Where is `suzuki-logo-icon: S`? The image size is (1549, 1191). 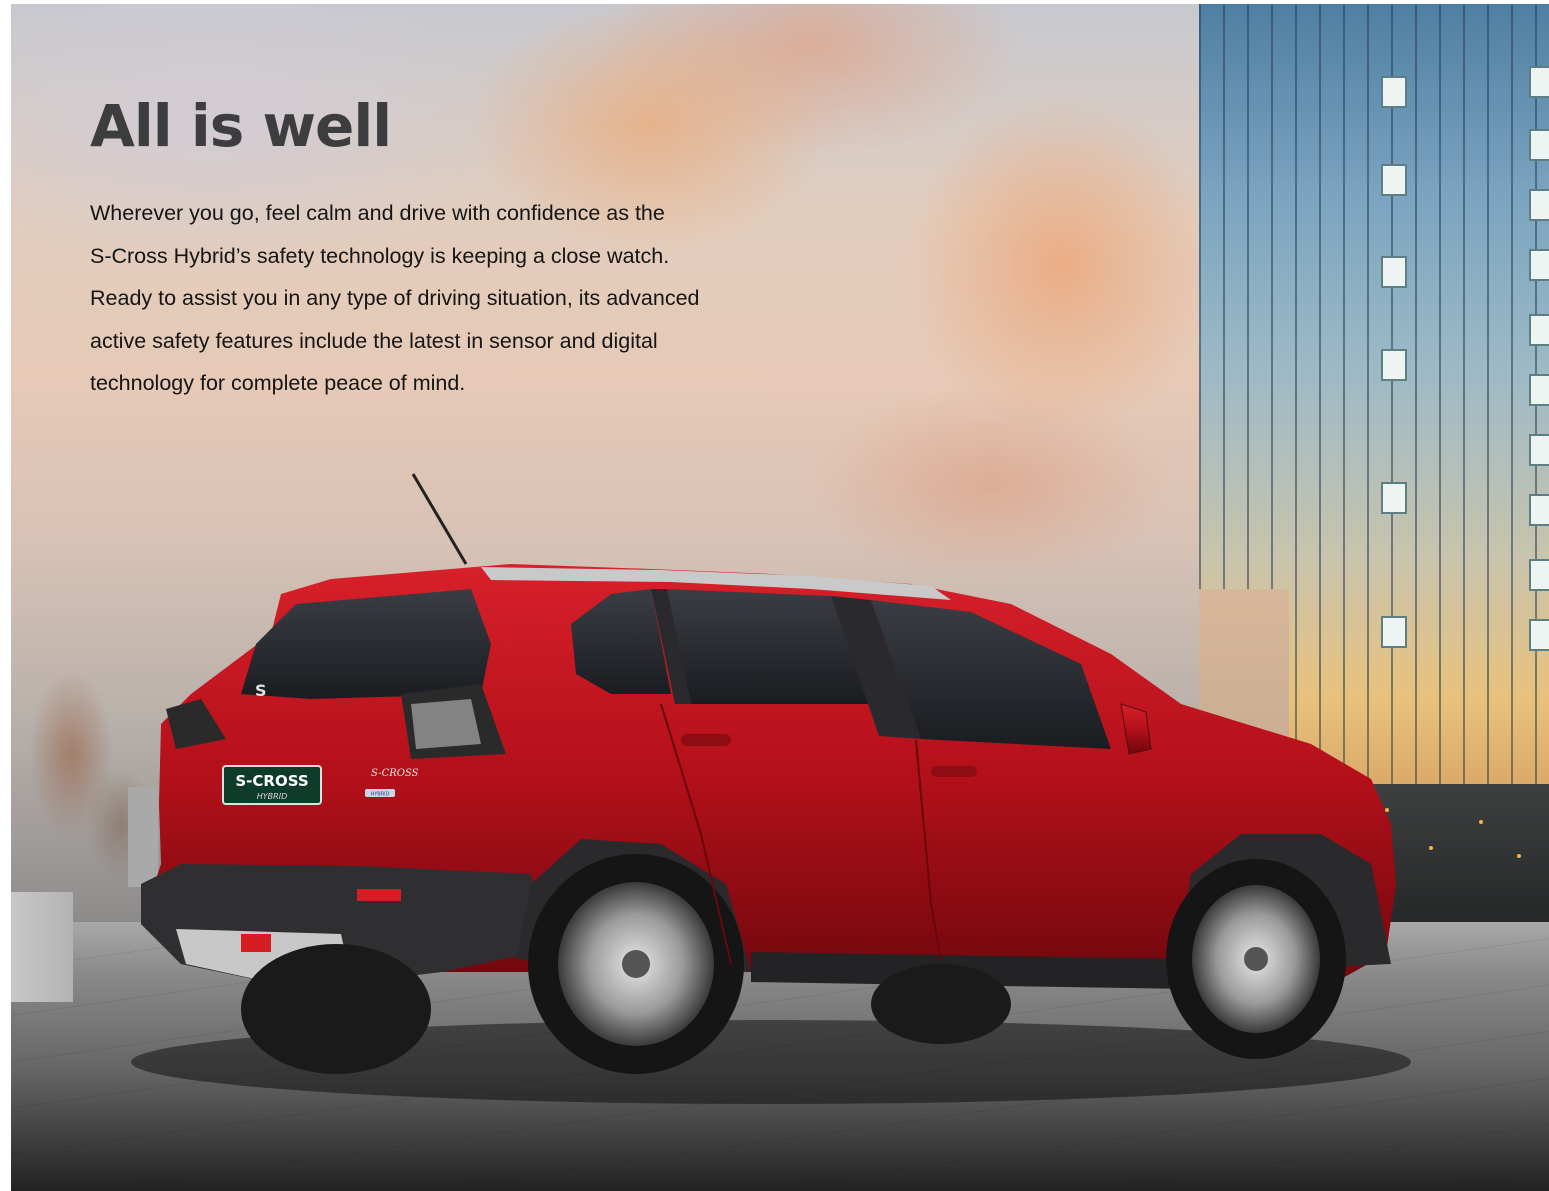 suzuki-logo-icon: S is located at coordinates (261, 690).